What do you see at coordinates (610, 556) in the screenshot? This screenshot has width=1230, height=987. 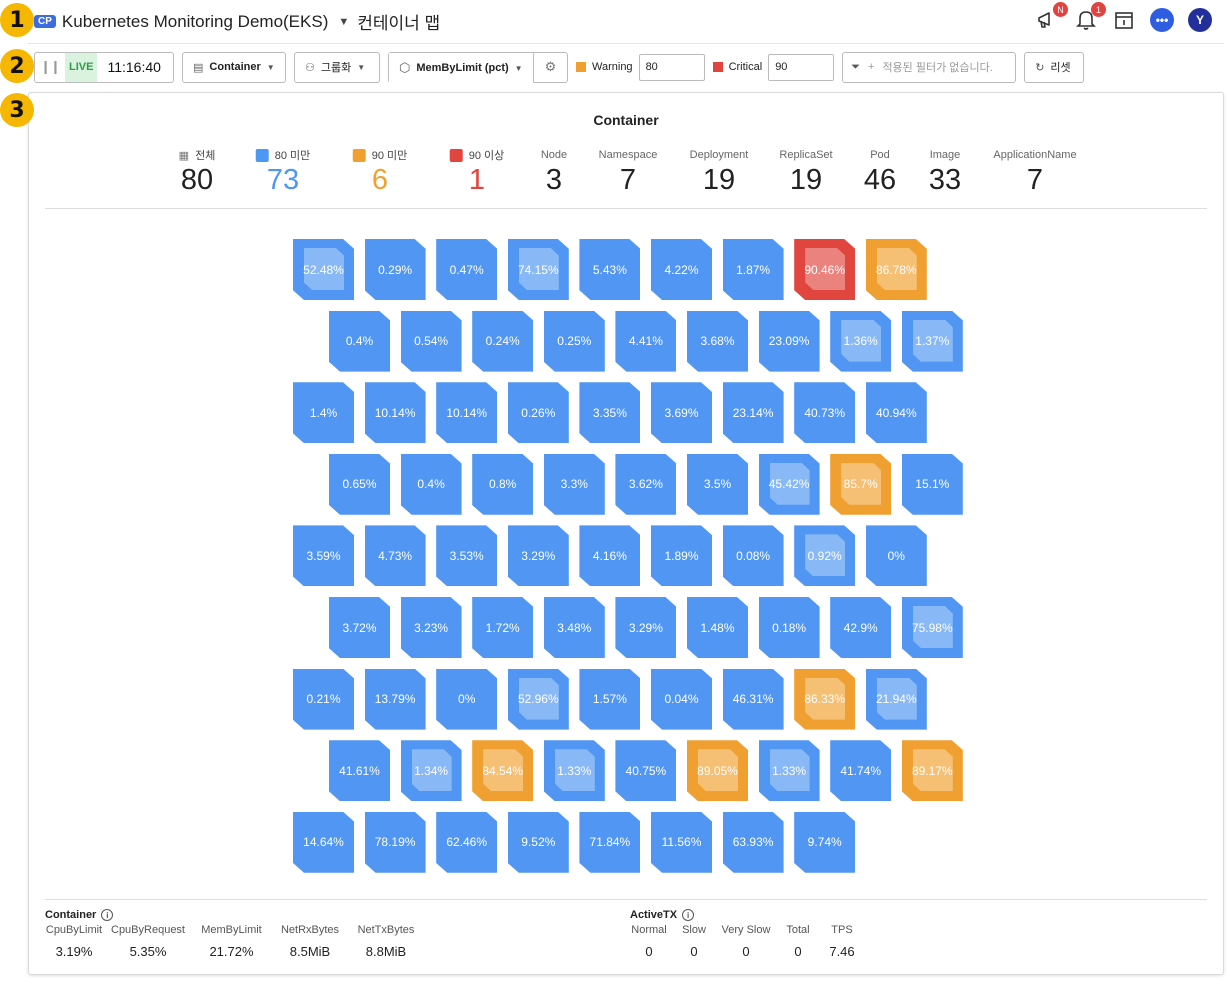 I see `container-tile: 4.16%` at bounding box center [610, 556].